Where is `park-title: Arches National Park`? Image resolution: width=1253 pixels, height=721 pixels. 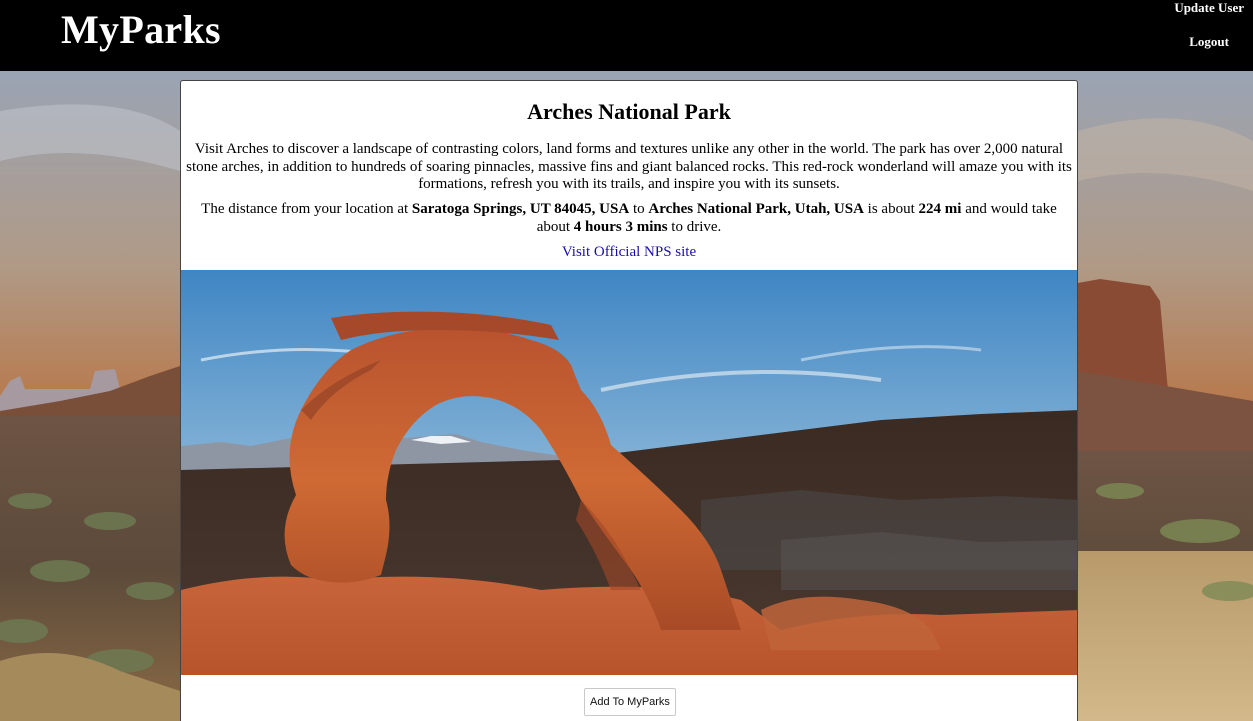
park-title: Arches National Park is located at coordinates (629, 111).